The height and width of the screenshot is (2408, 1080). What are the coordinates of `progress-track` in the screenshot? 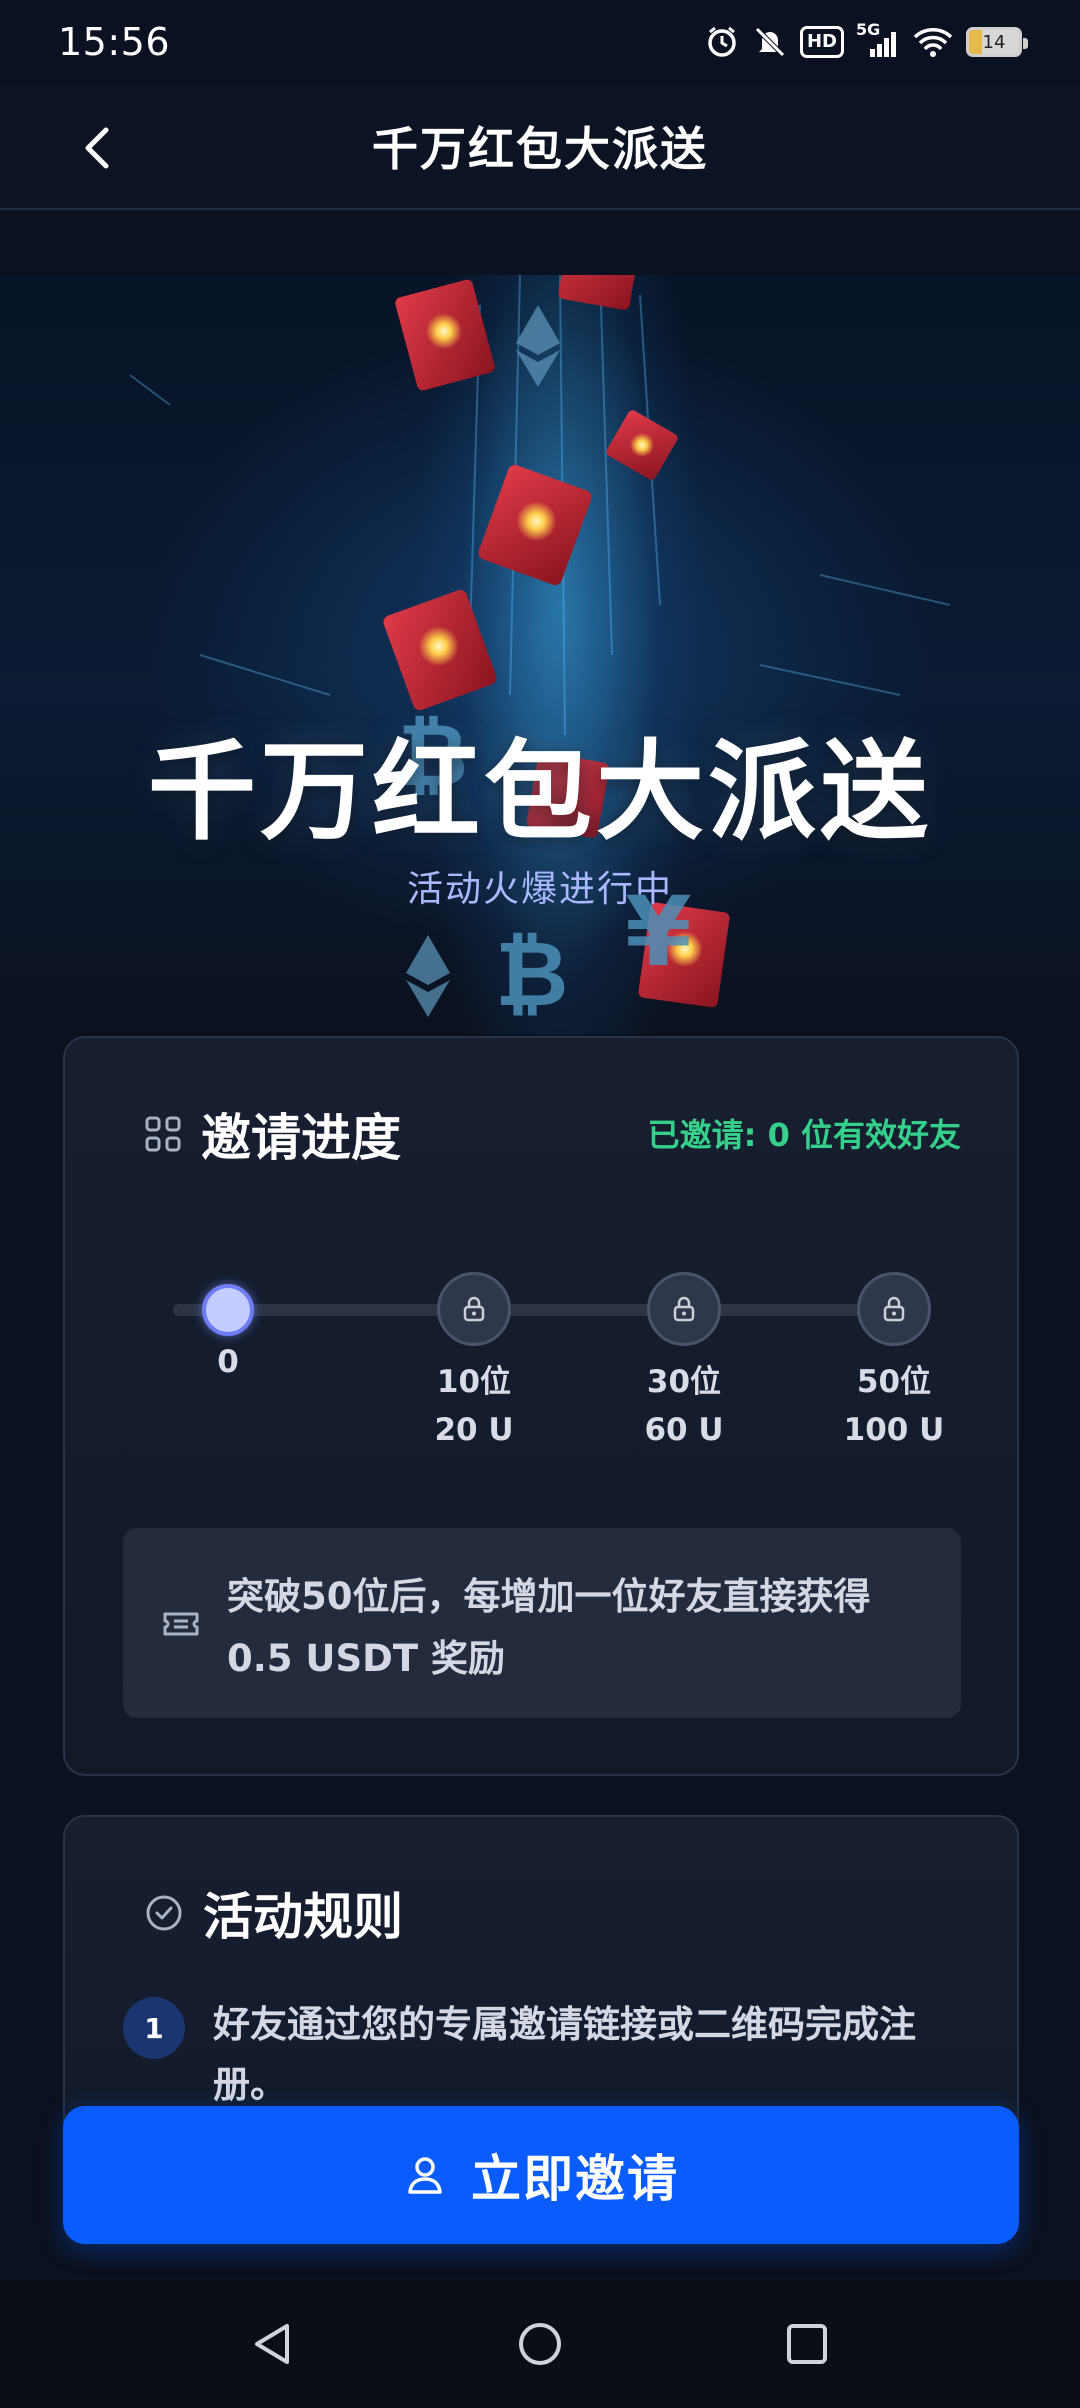 It's located at (543, 1310).